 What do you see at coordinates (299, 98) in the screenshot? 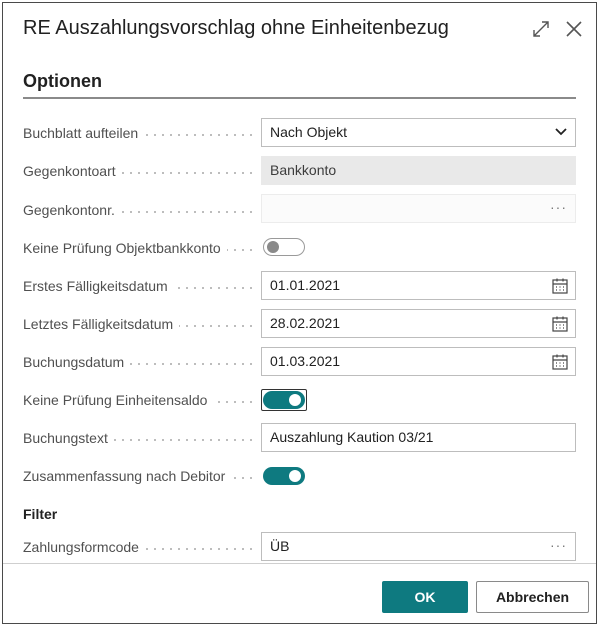
I see `section-divider` at bounding box center [299, 98].